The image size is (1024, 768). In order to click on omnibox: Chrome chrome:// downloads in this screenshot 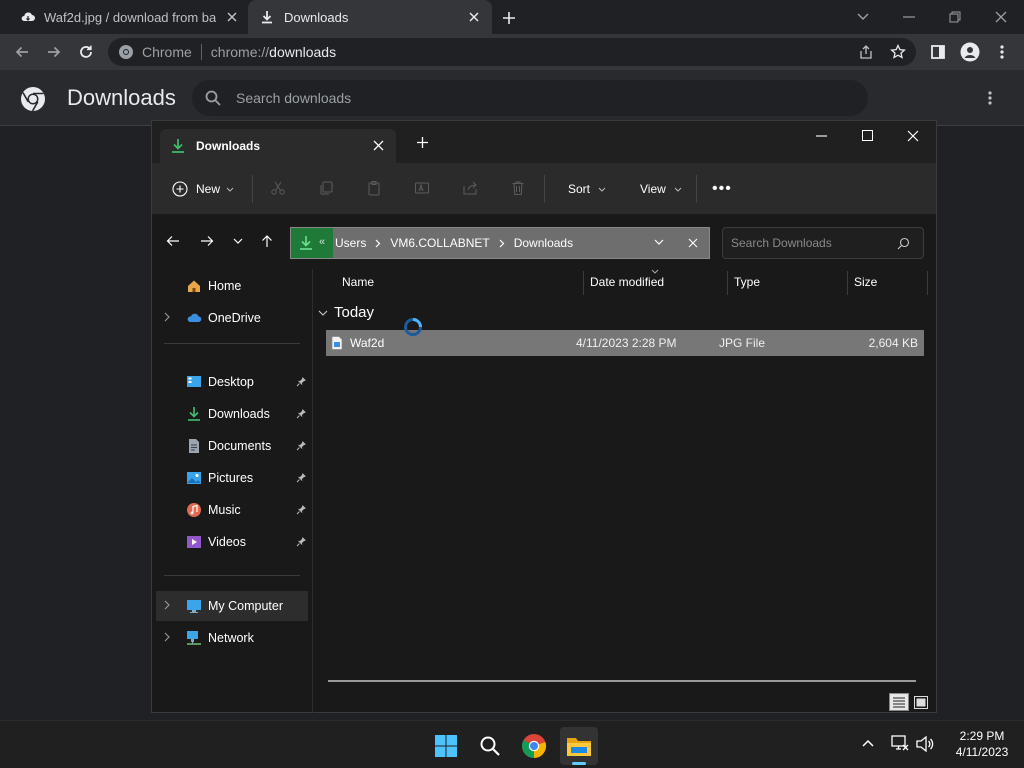, I will do `click(512, 52)`.